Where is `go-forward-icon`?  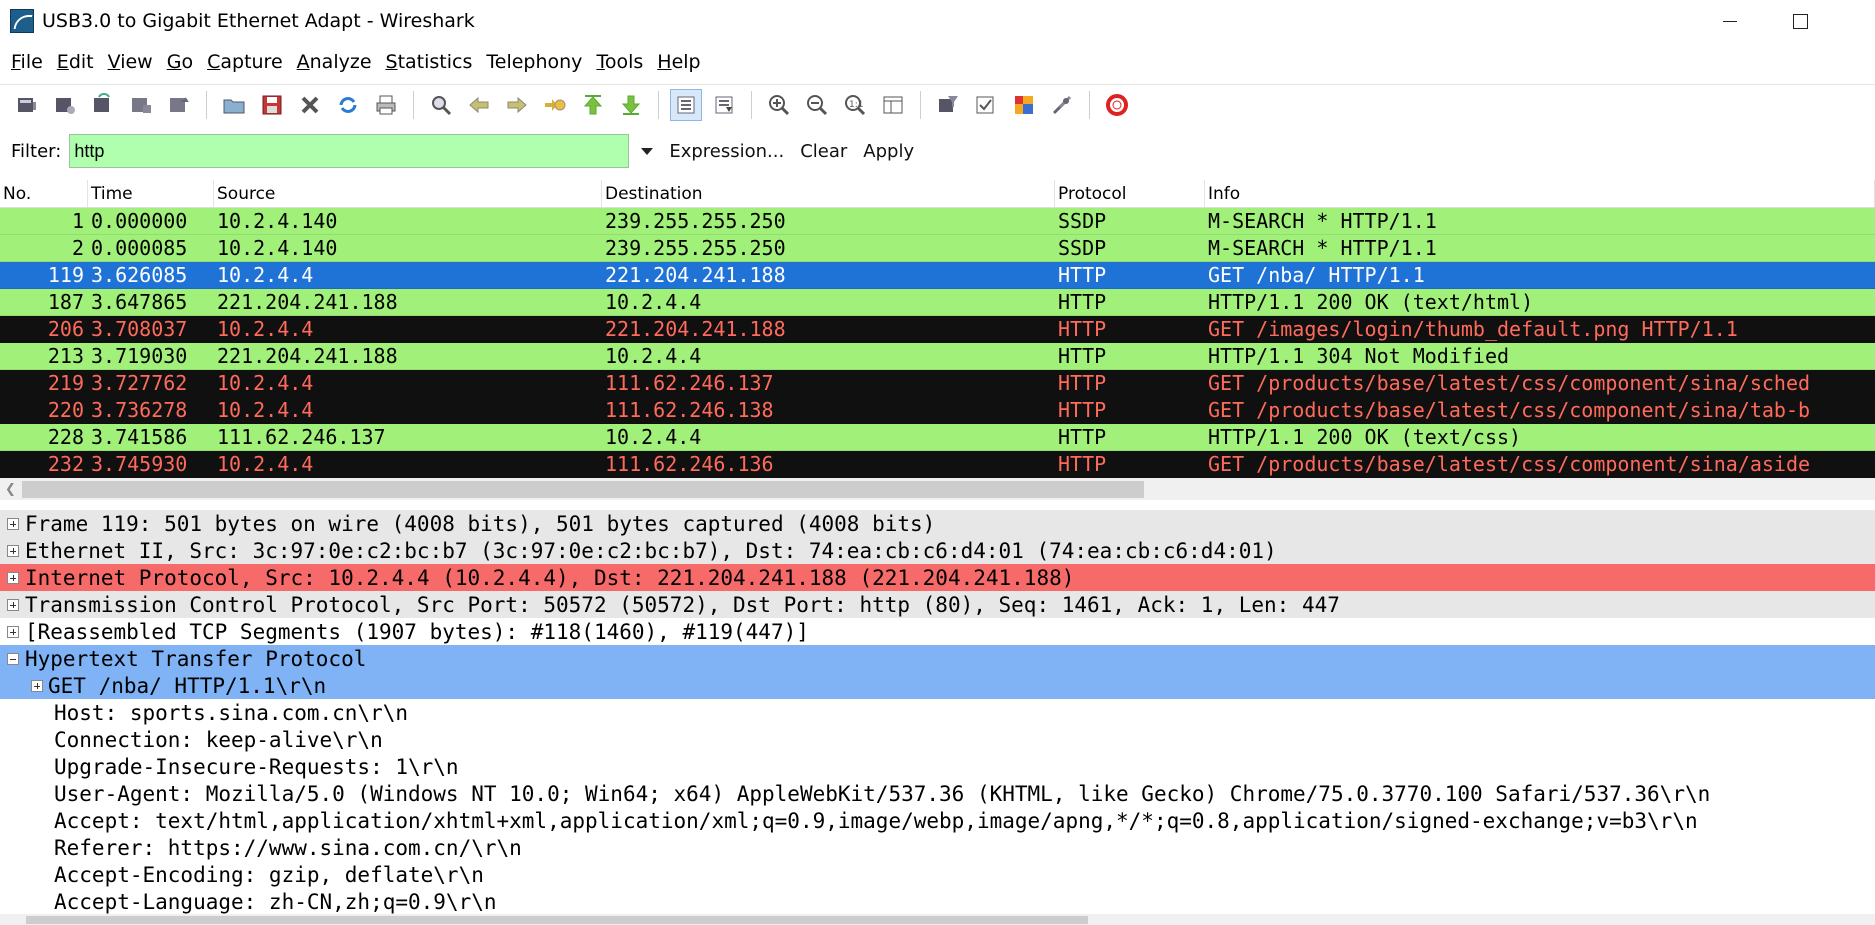 go-forward-icon is located at coordinates (517, 104).